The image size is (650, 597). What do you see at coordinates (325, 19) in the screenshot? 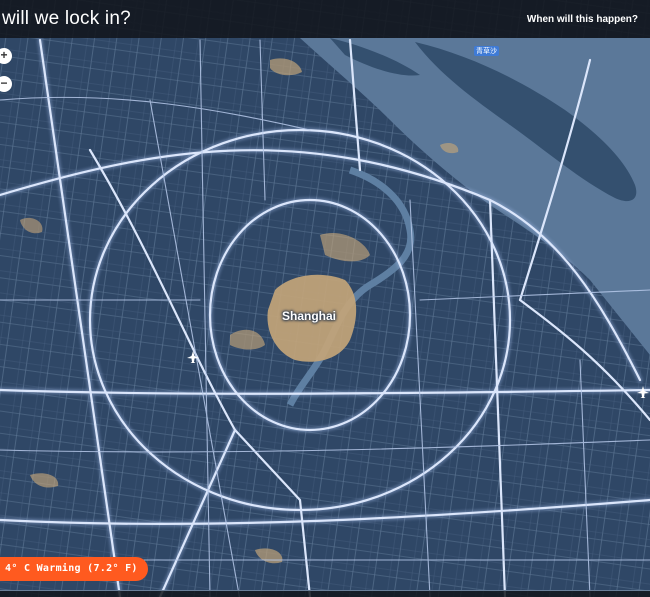
I see `top-bar: will we lock in? When will this happen?` at bounding box center [325, 19].